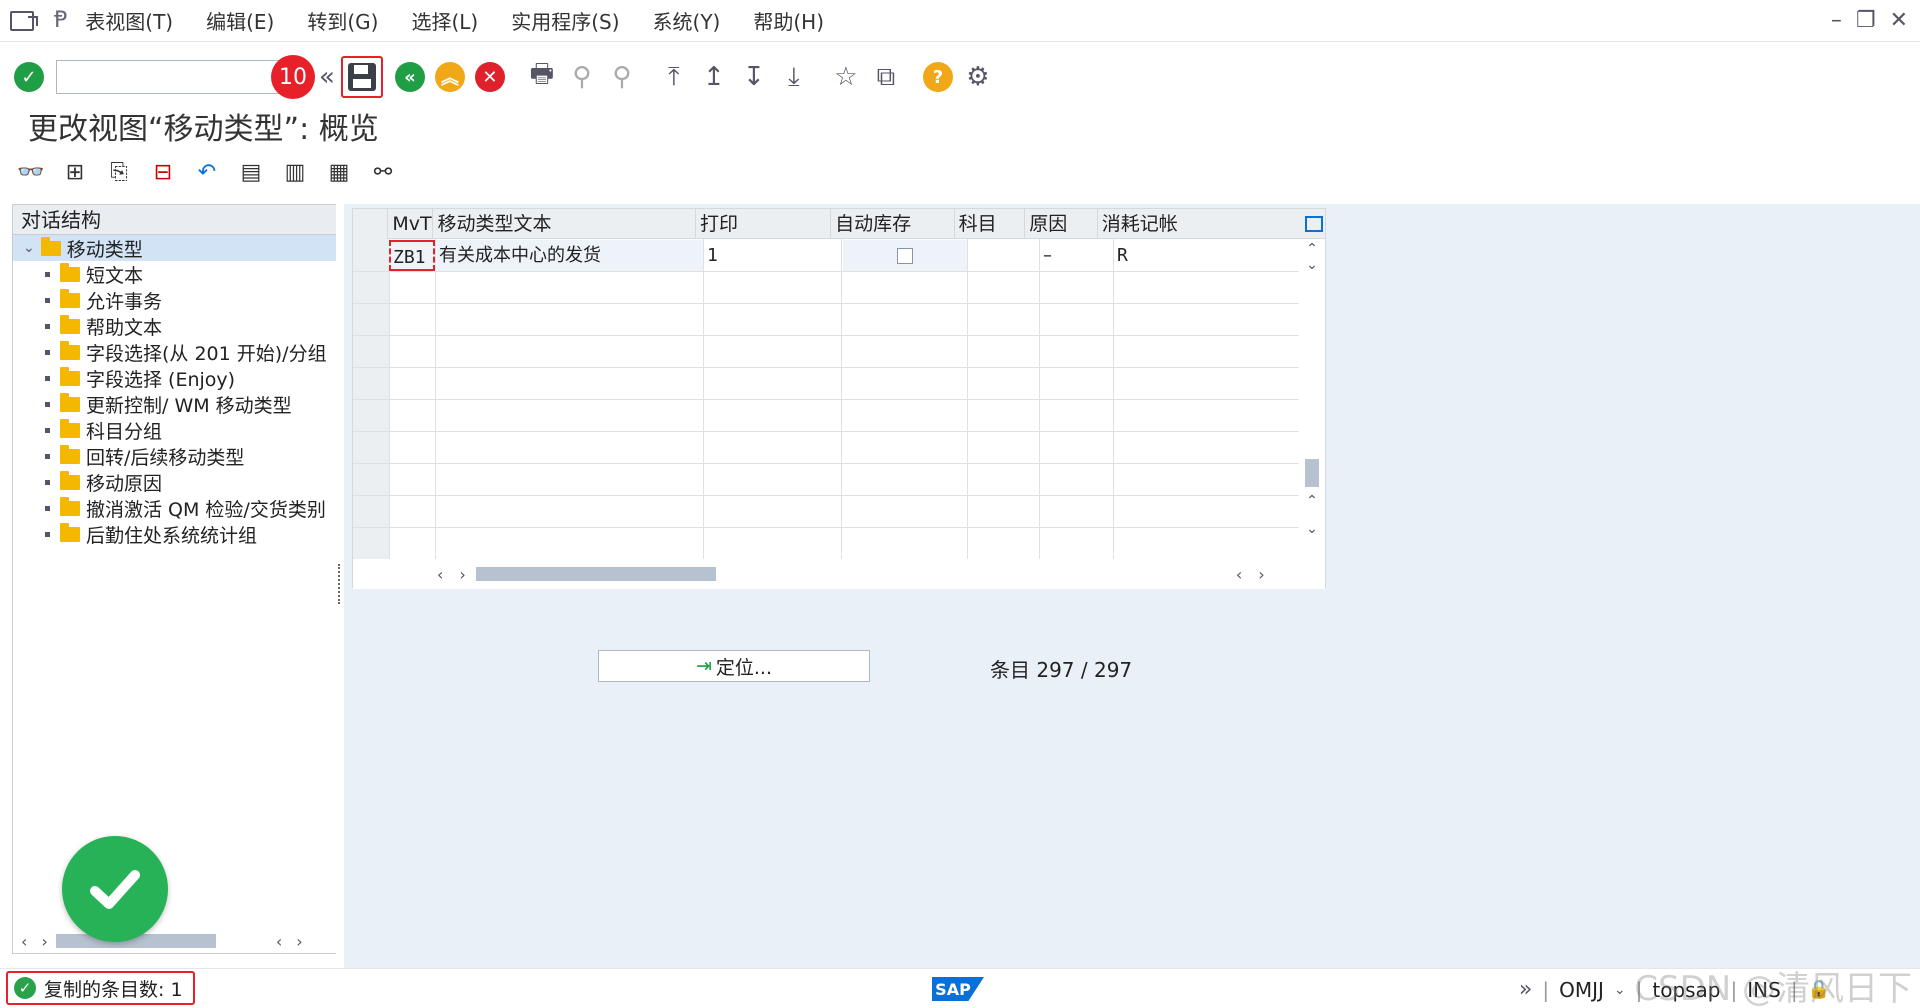 This screenshot has height=1008, width=1920. I want to click on col-header-mvt-text: 移动类型文本, so click(564, 224).